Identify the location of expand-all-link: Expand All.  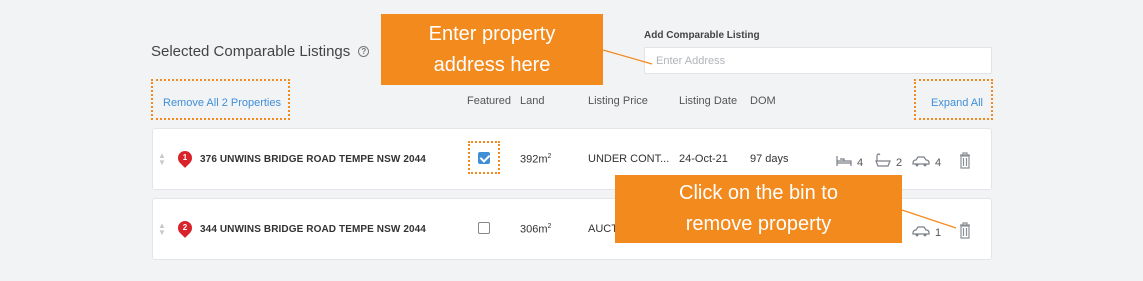
(957, 103).